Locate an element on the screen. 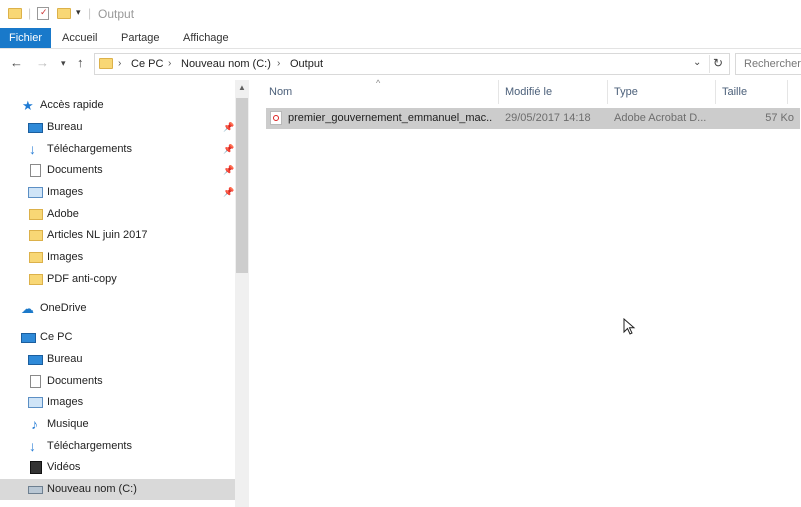  nav-label: Musique is located at coordinates (68, 424).